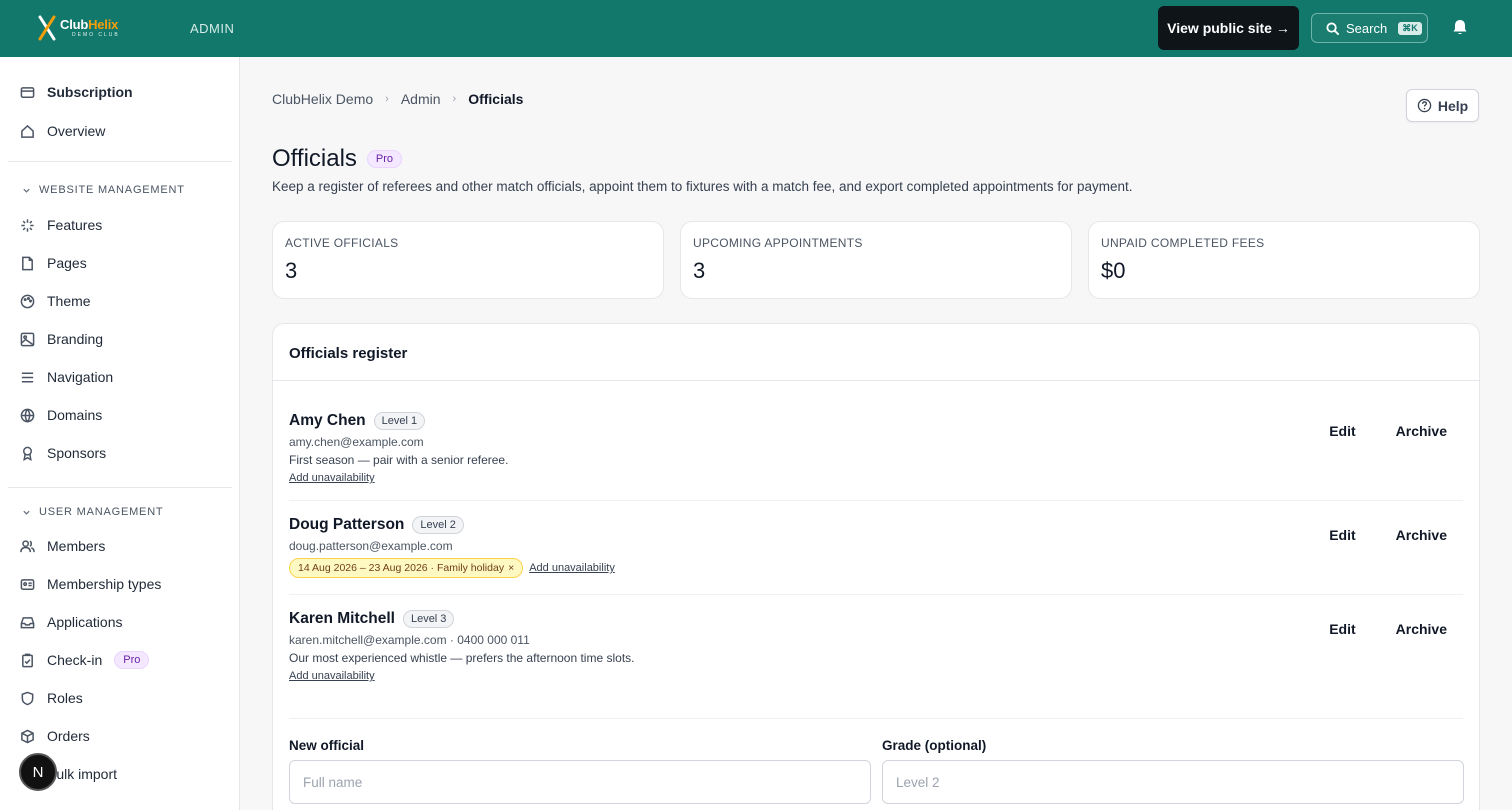 The width and height of the screenshot is (1512, 810). I want to click on level-badge: Level 3, so click(428, 619).